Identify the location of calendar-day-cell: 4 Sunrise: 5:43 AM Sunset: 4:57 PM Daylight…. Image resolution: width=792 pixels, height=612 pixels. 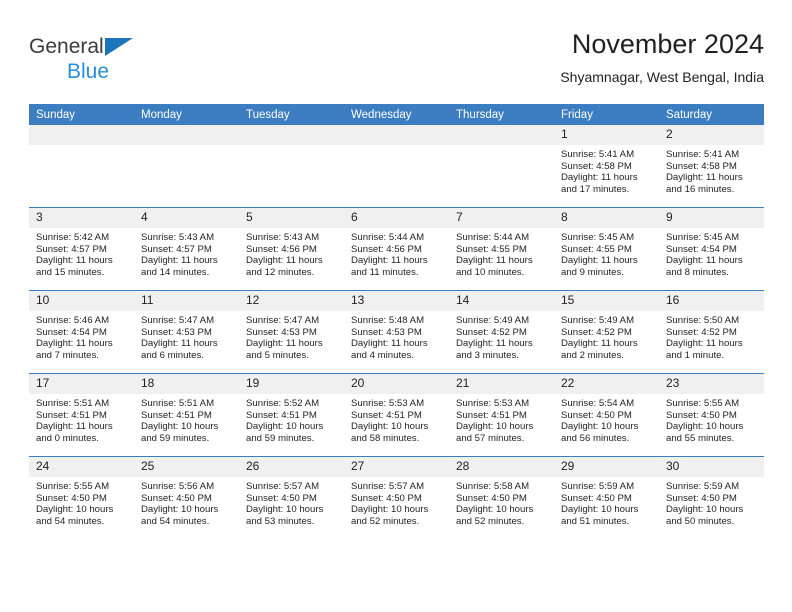
(186, 249).